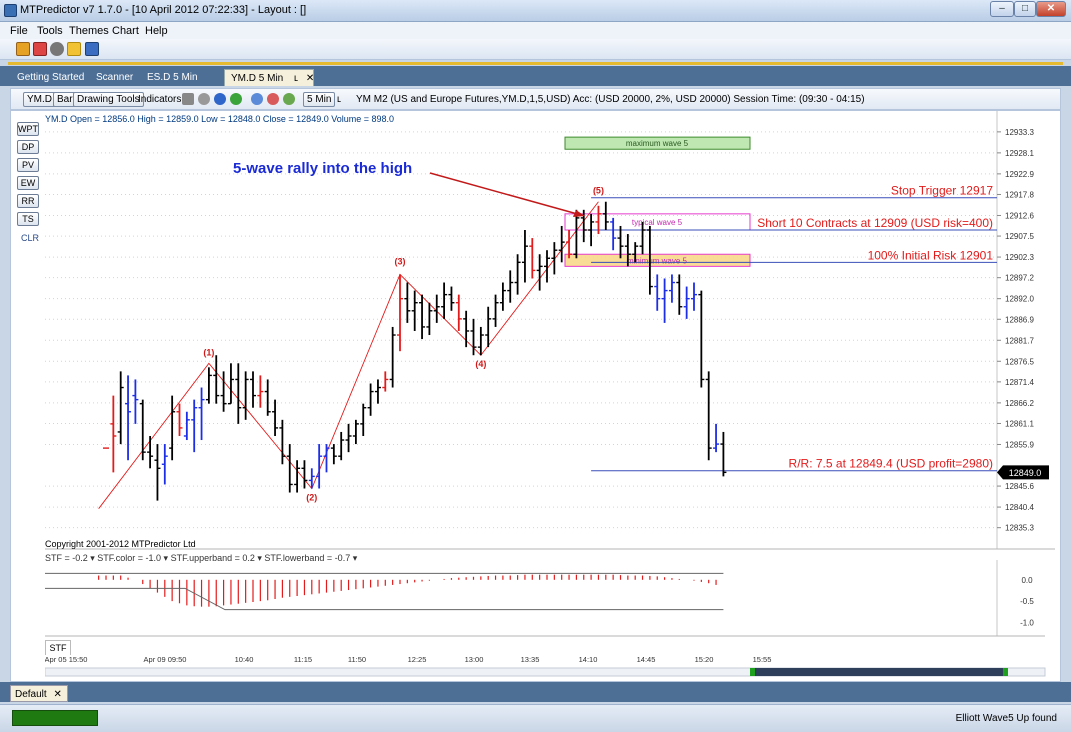  I want to click on rr-button: RR, so click(28, 201).